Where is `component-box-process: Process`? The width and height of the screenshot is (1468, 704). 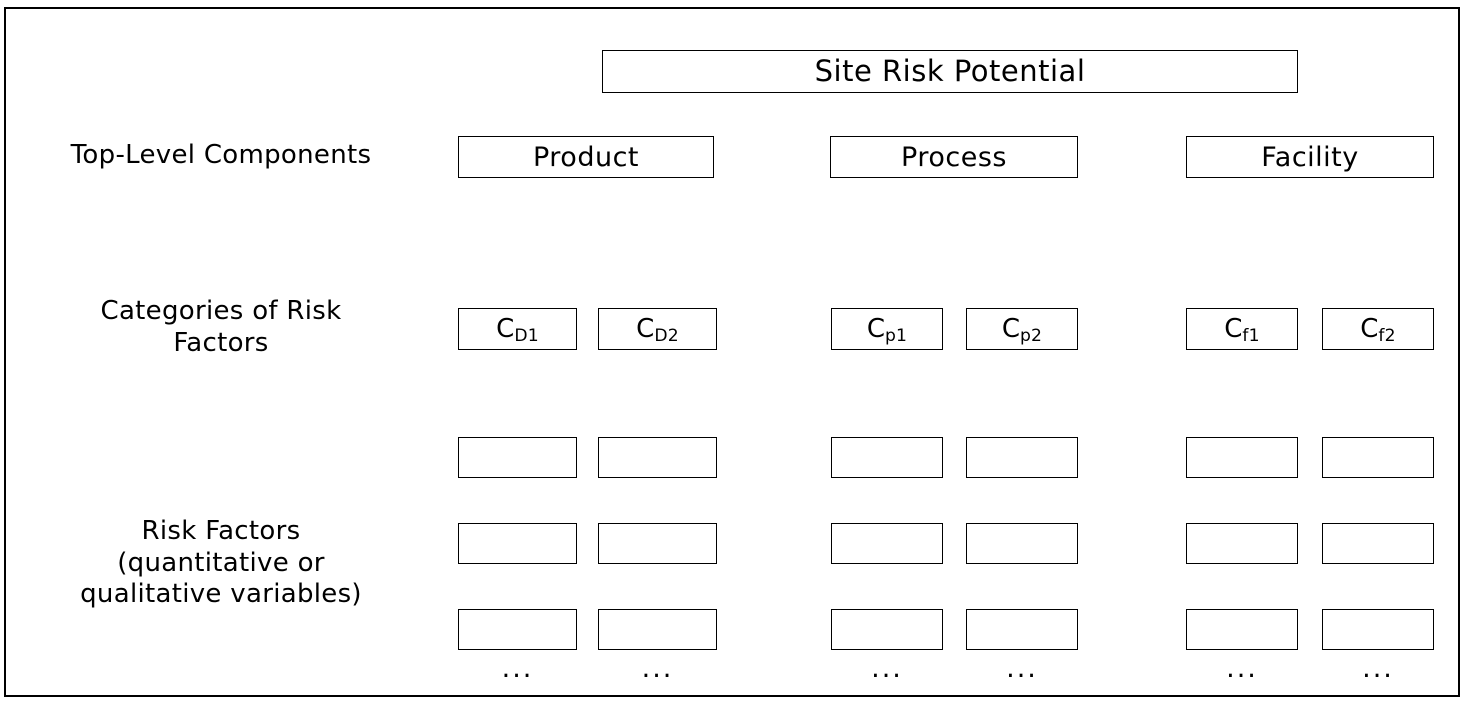 component-box-process: Process is located at coordinates (954, 157).